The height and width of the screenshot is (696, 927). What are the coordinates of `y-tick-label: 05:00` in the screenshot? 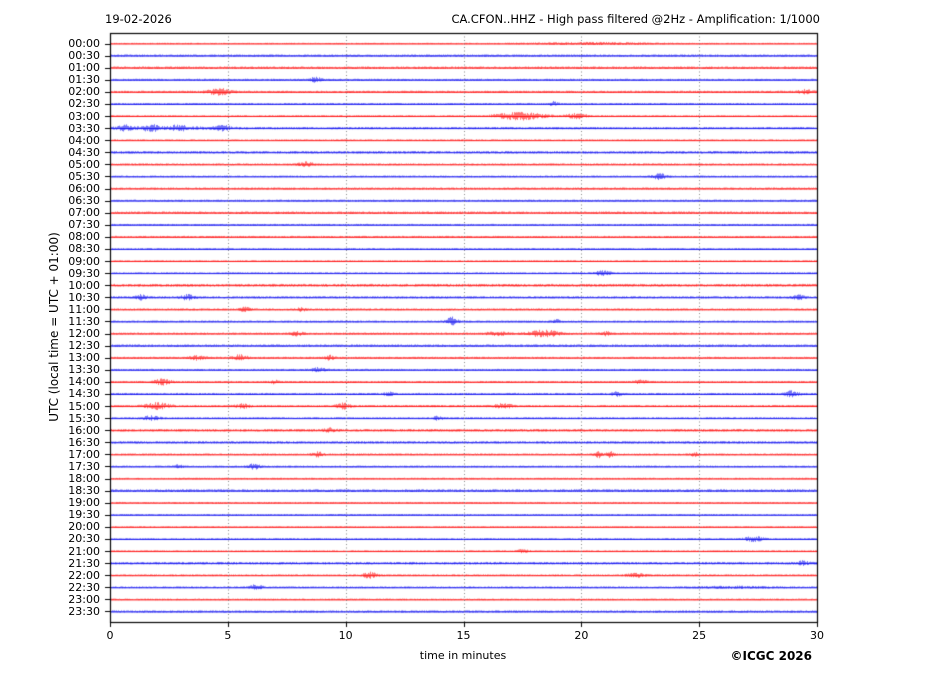 It's located at (84, 164).